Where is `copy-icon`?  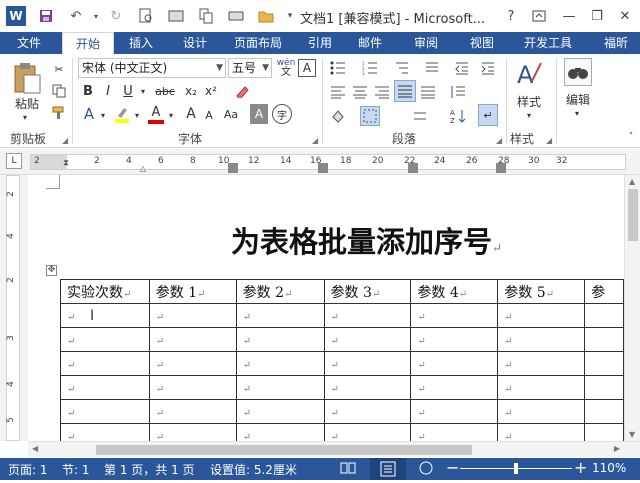 copy-icon is located at coordinates (206, 16).